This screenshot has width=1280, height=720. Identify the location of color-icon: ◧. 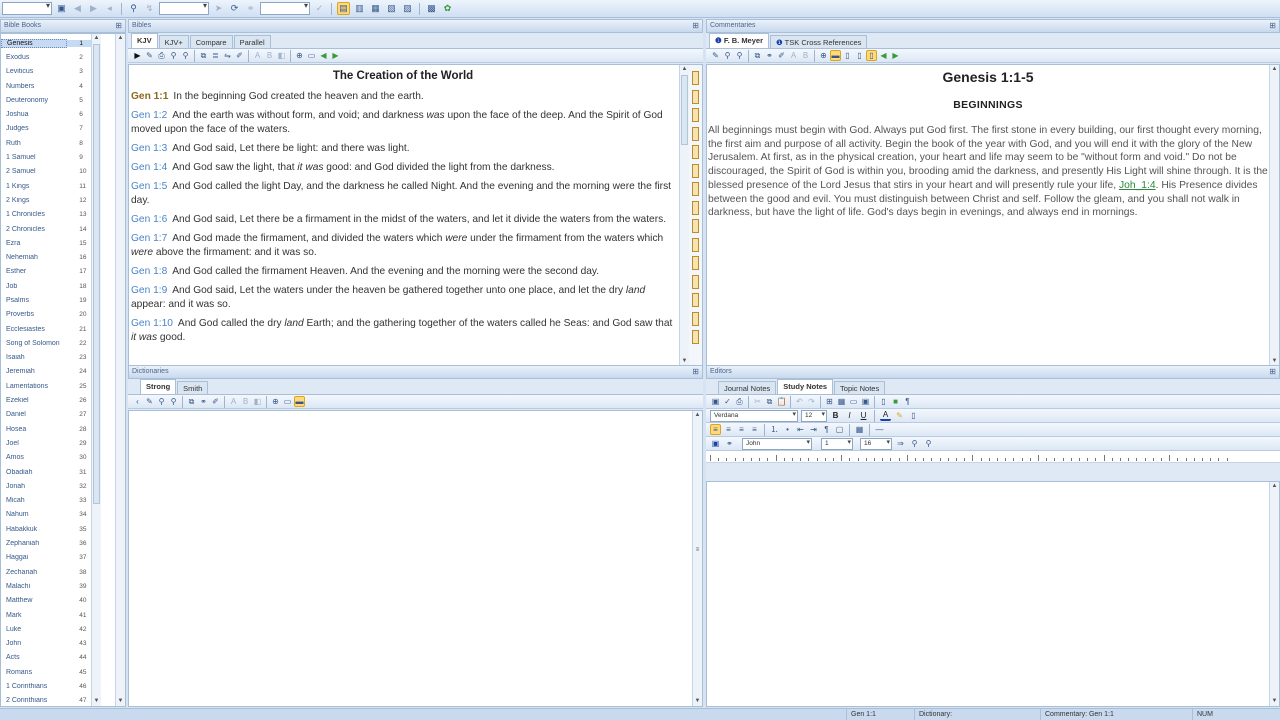
(281, 55).